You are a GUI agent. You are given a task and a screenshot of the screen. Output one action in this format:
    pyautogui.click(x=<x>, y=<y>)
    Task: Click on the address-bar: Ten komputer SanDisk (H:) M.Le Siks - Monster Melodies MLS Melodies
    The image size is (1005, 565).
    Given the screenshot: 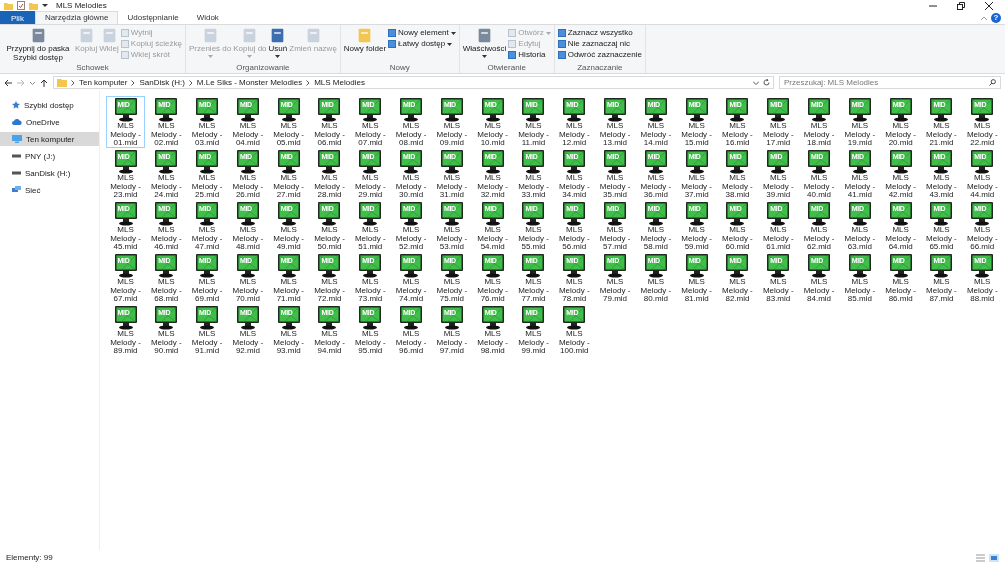 What is the action you would take?
    pyautogui.click(x=413, y=82)
    